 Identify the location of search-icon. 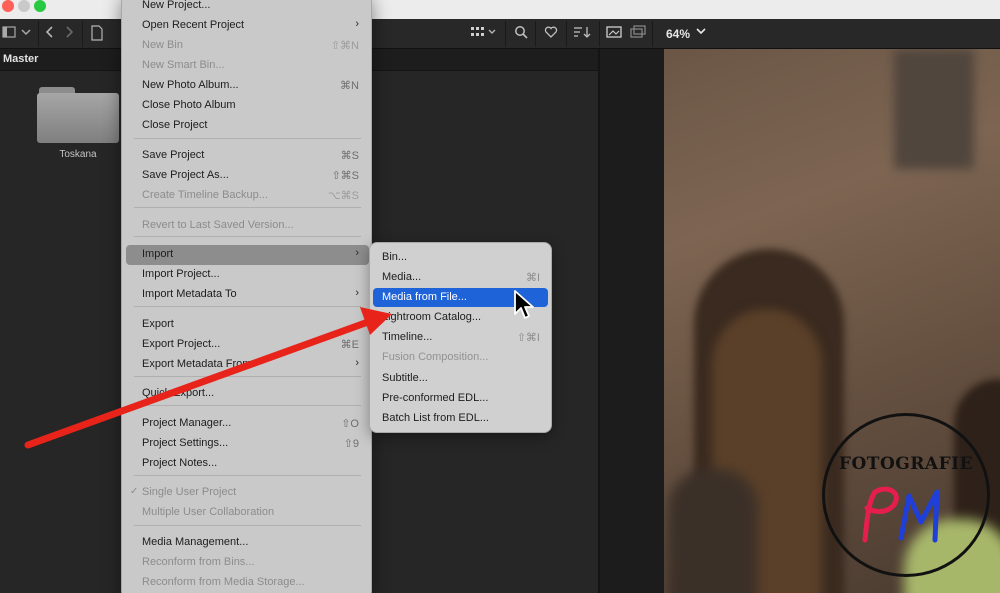
(521, 34).